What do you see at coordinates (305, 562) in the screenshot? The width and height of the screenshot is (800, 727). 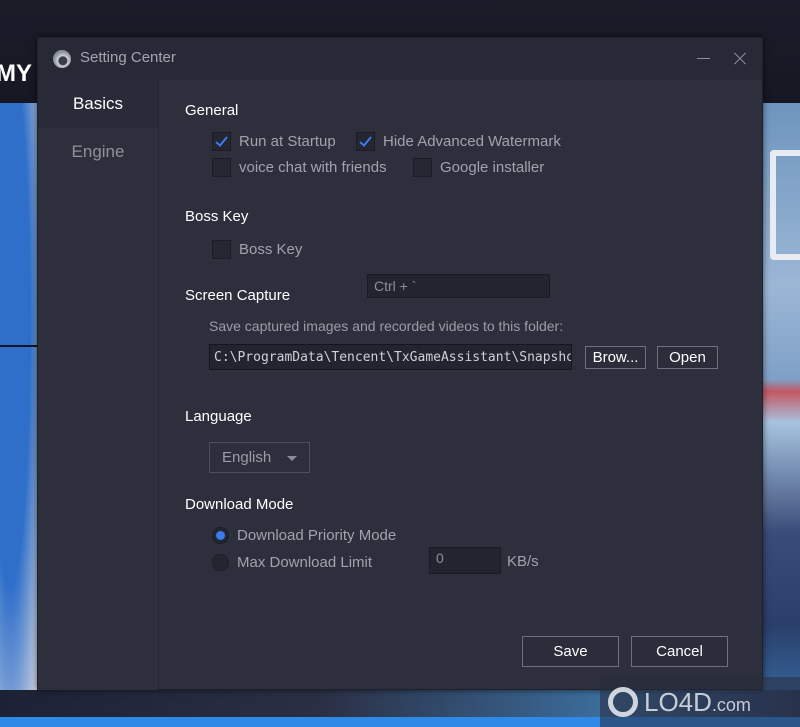 I see `max-download-limit-label: Max Download Limit` at bounding box center [305, 562].